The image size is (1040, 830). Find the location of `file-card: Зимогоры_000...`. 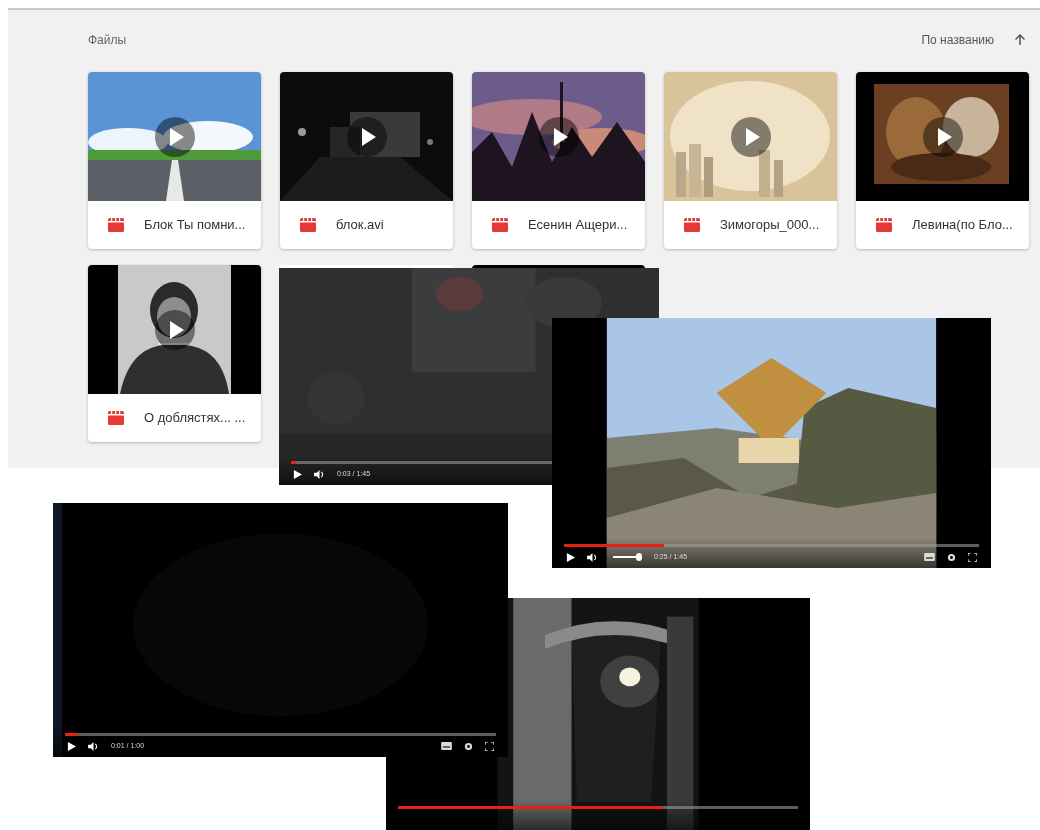

file-card: Зимогоры_000... is located at coordinates (750, 160).